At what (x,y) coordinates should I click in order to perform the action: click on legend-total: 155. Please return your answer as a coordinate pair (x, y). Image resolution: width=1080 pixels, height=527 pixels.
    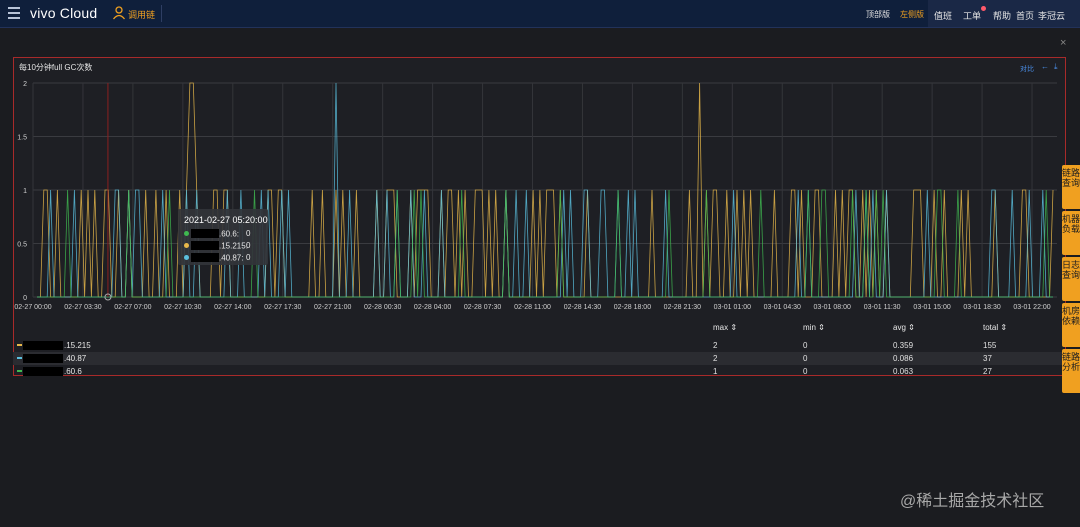
    Looking at the image, I should click on (990, 345).